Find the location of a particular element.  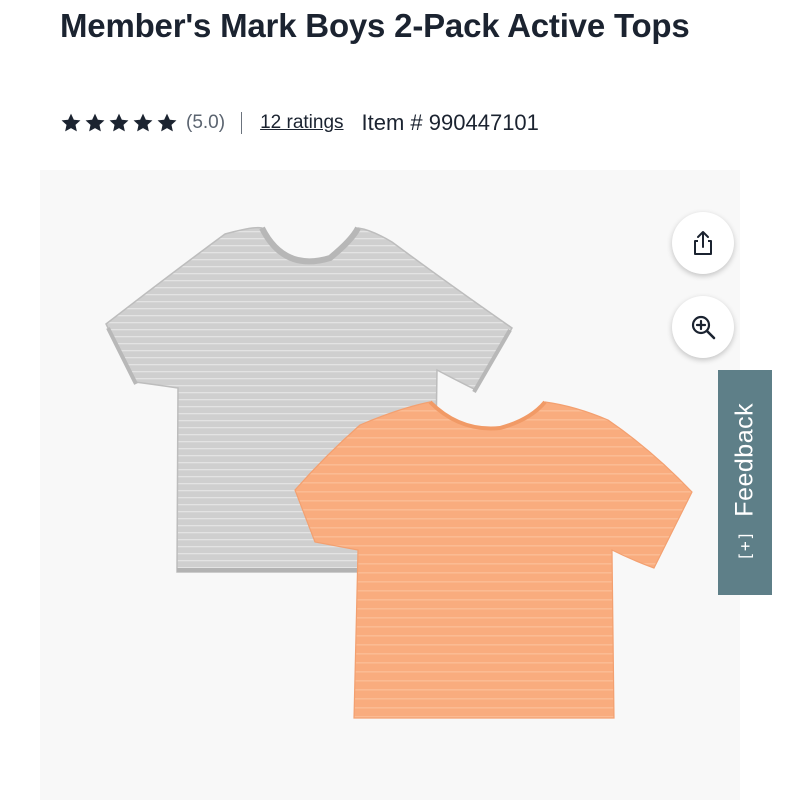

divider is located at coordinates (242, 123).